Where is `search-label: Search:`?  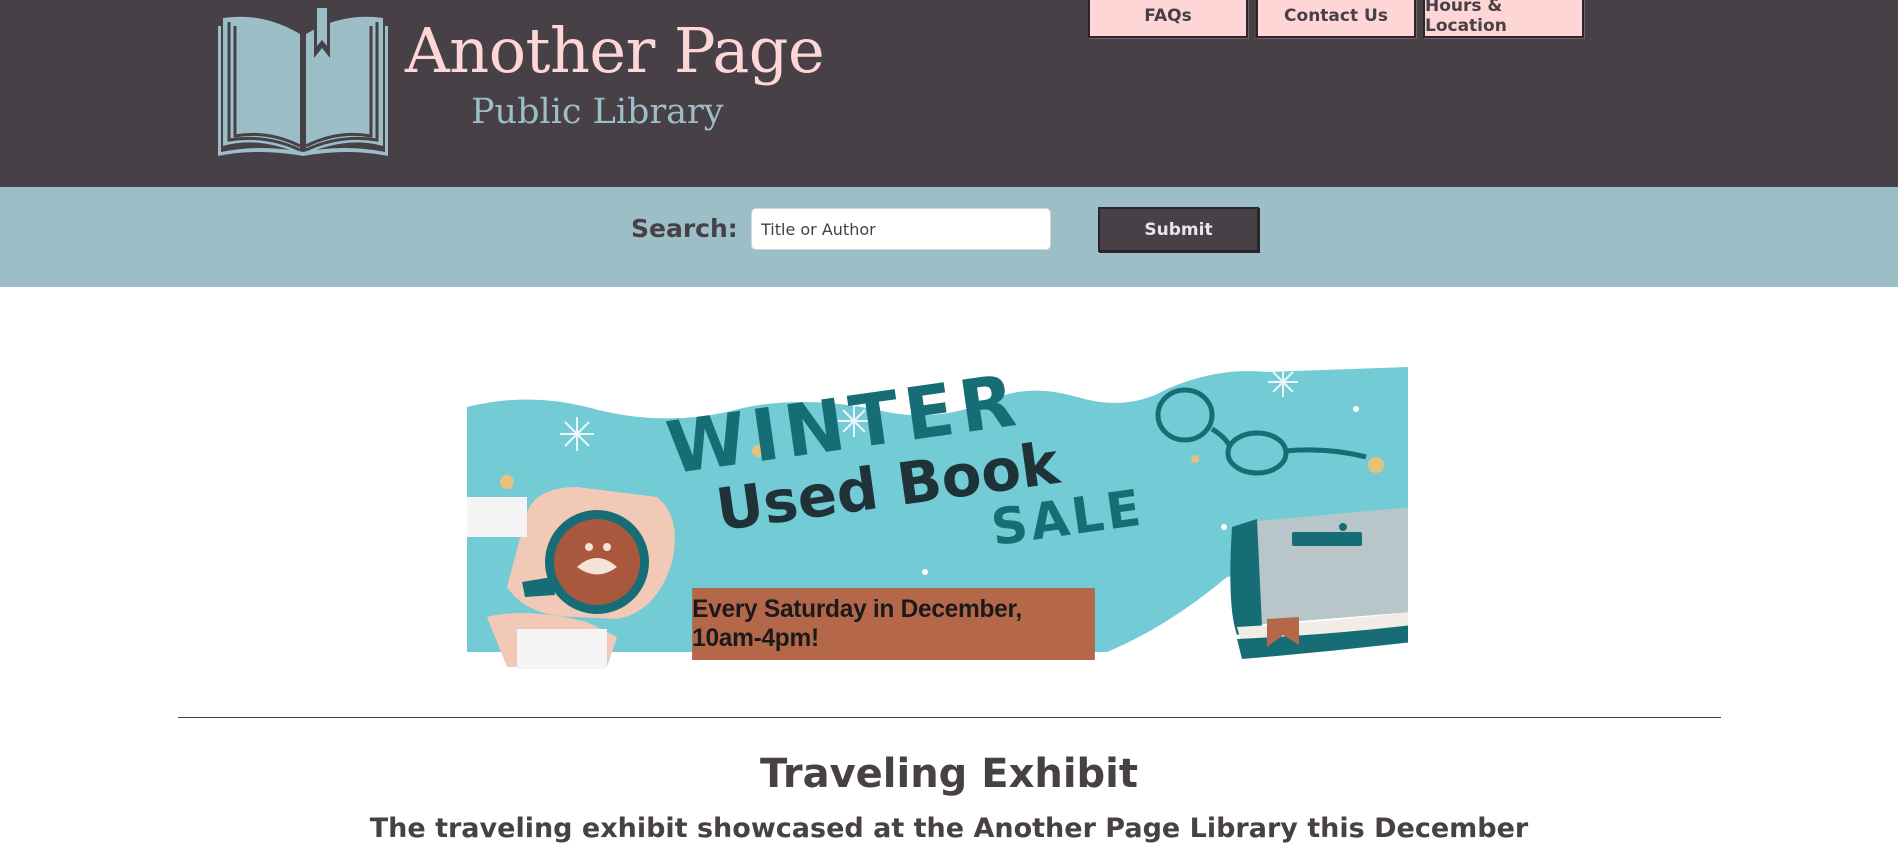
search-label: Search: is located at coordinates (684, 228).